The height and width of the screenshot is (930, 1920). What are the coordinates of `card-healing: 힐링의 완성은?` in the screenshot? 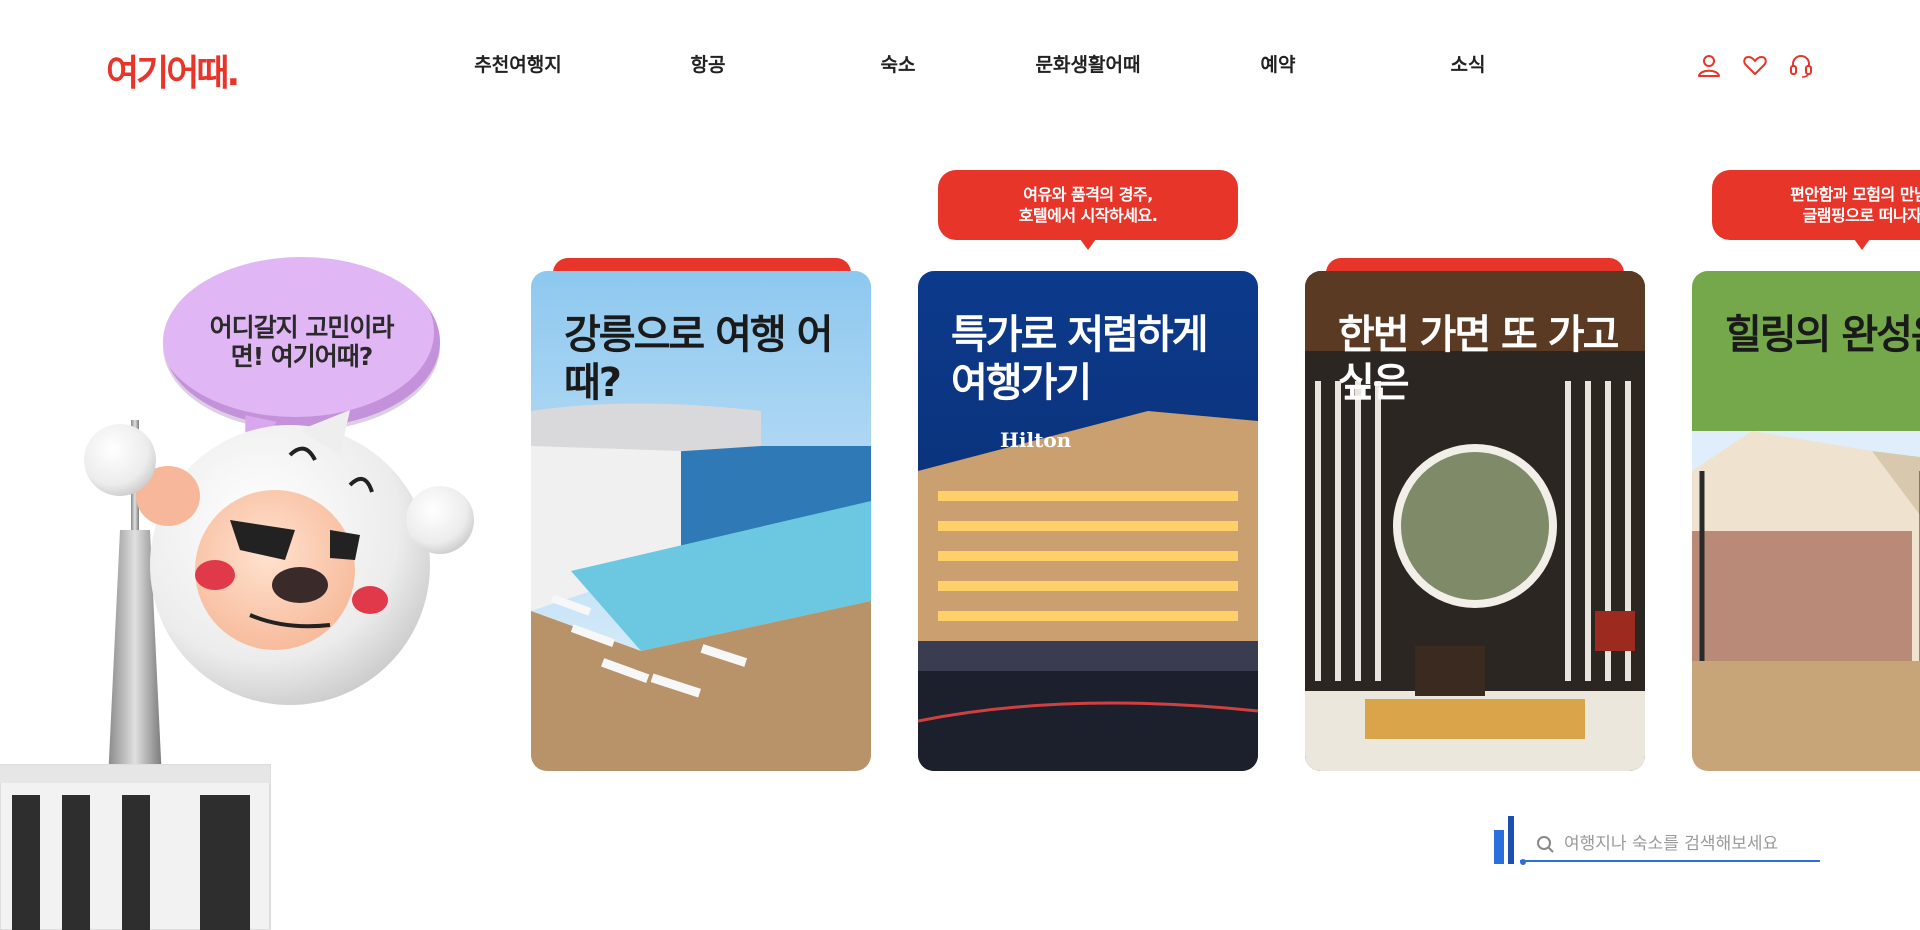 It's located at (1806, 521).